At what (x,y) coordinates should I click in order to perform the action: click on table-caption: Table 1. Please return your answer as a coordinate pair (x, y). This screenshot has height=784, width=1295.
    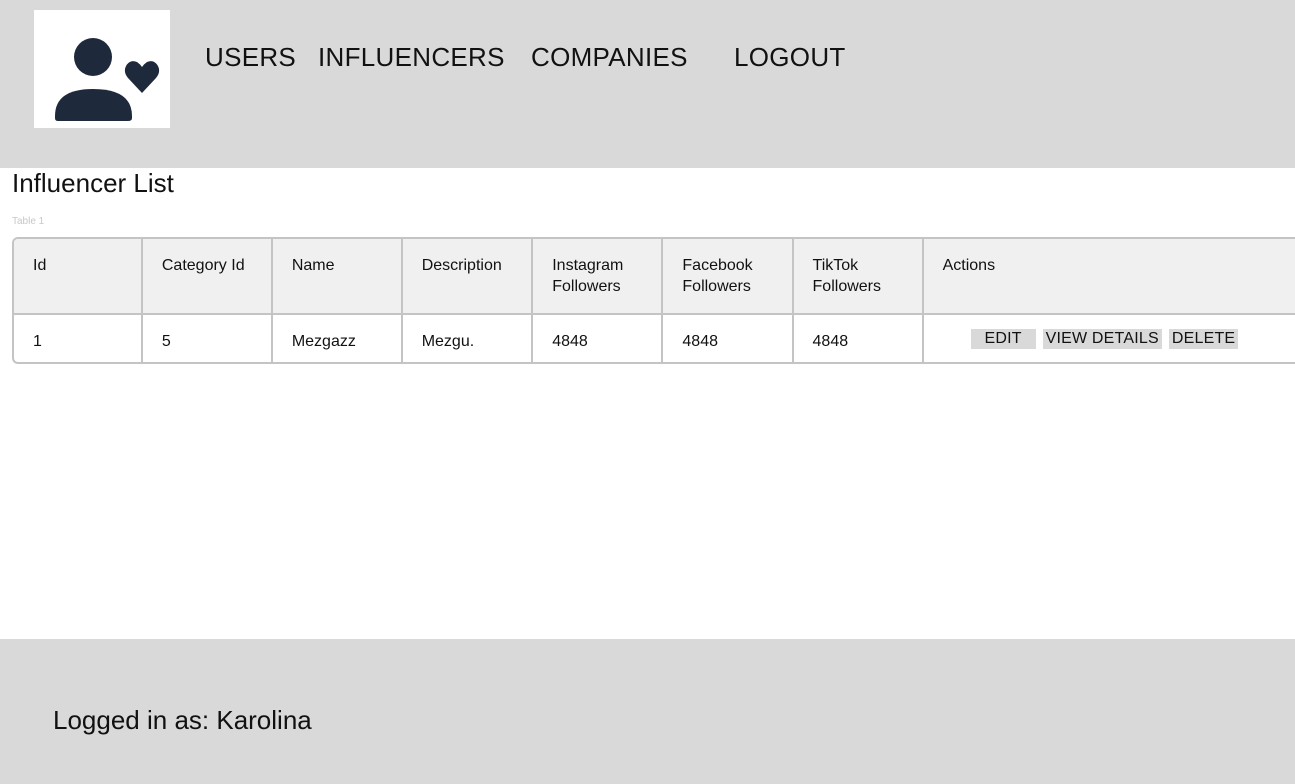
    Looking at the image, I should click on (28, 221).